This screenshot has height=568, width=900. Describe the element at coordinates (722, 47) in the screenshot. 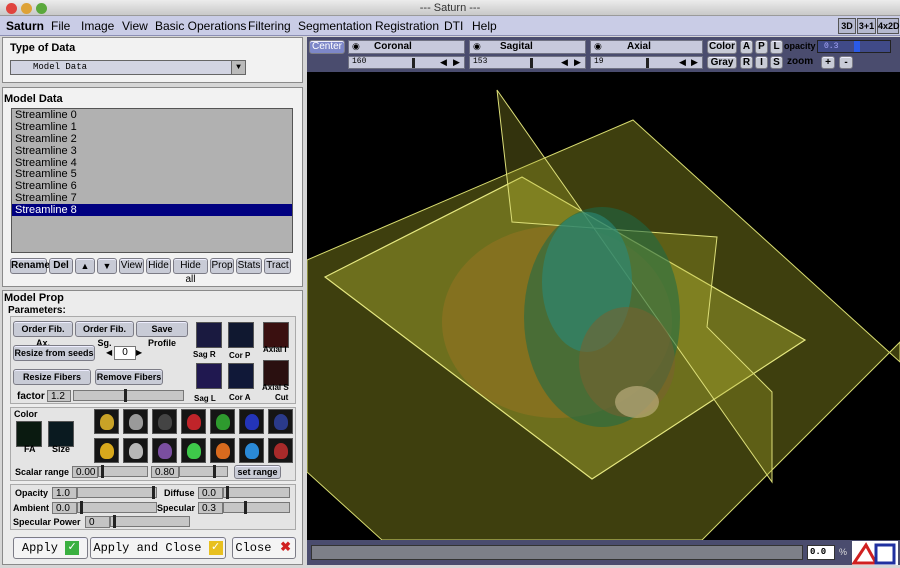

I see `color-mode-button: Color` at that location.